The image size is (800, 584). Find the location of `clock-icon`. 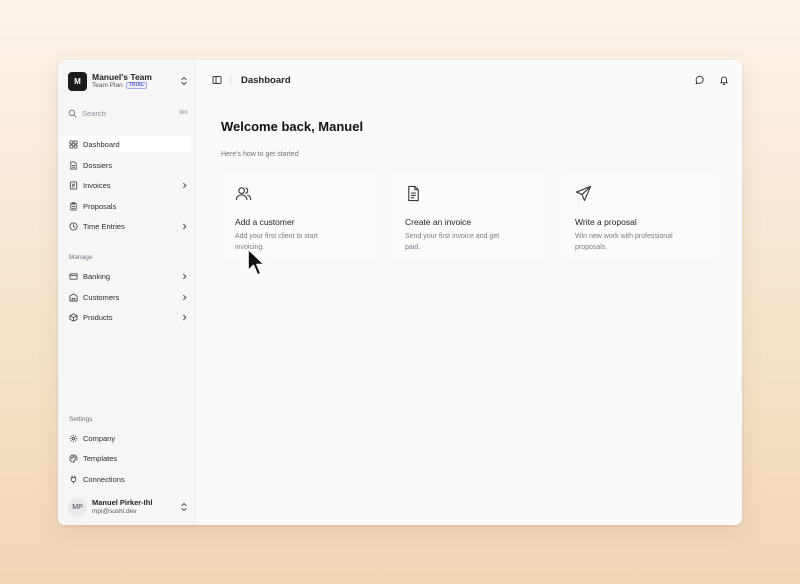

clock-icon is located at coordinates (73, 226).